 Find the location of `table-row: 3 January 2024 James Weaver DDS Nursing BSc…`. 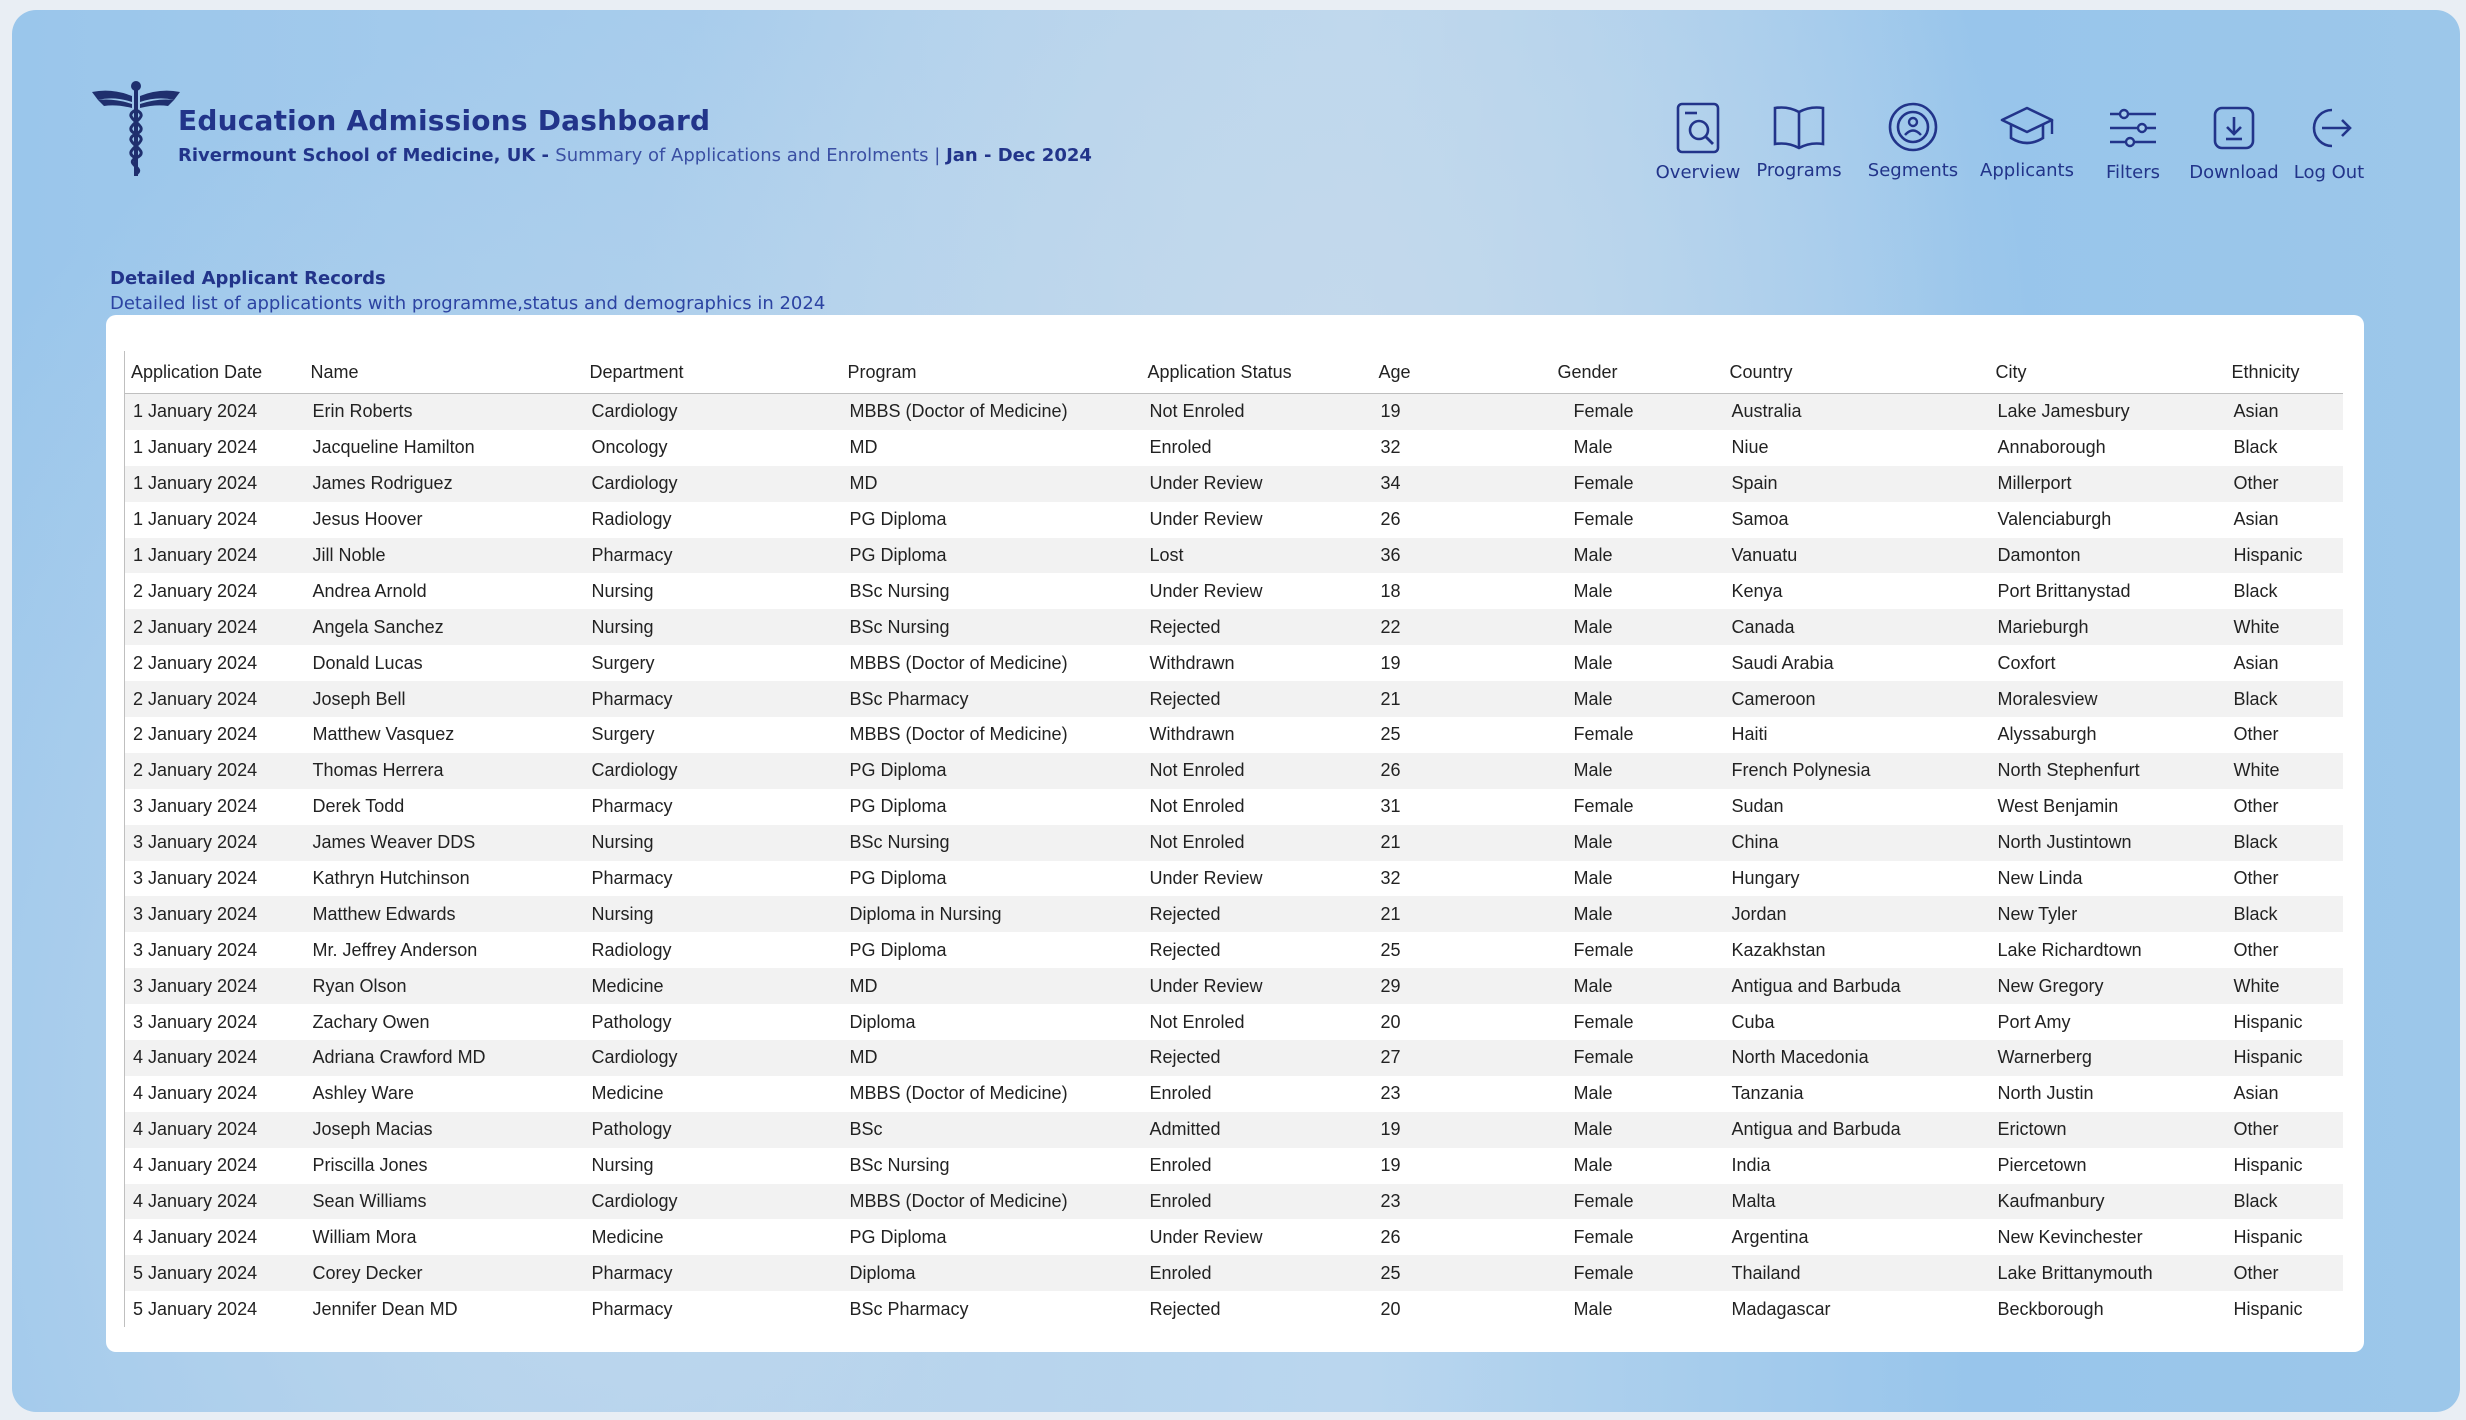

table-row: 3 January 2024 James Weaver DDS Nursing BSc… is located at coordinates (1233, 842).